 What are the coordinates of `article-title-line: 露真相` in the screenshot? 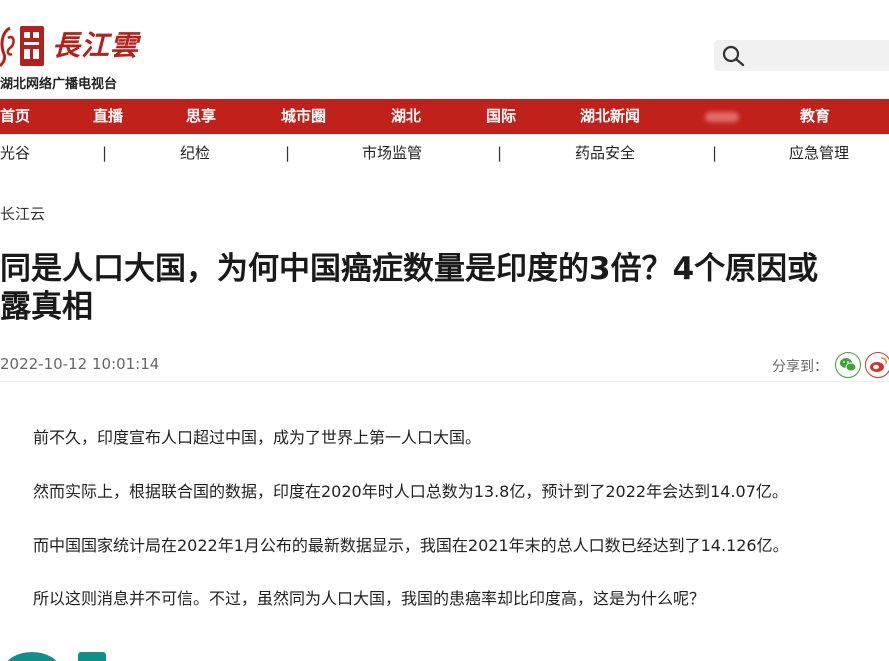 It's located at (46, 307).